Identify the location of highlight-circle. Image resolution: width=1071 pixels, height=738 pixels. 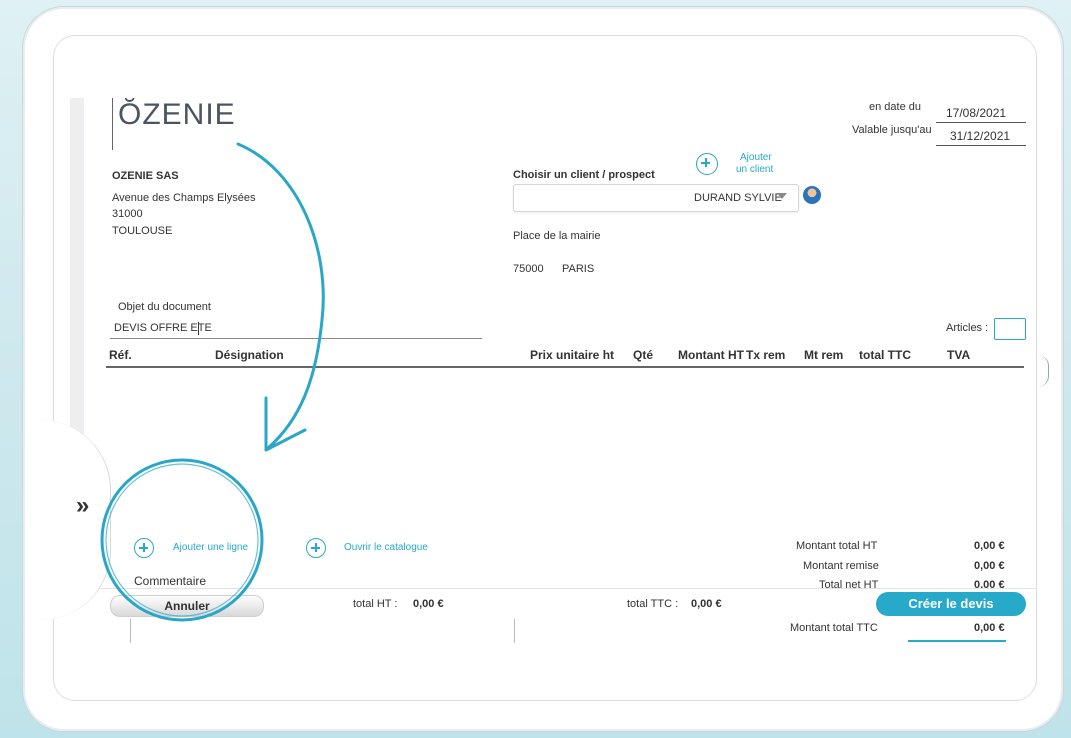
(182, 540).